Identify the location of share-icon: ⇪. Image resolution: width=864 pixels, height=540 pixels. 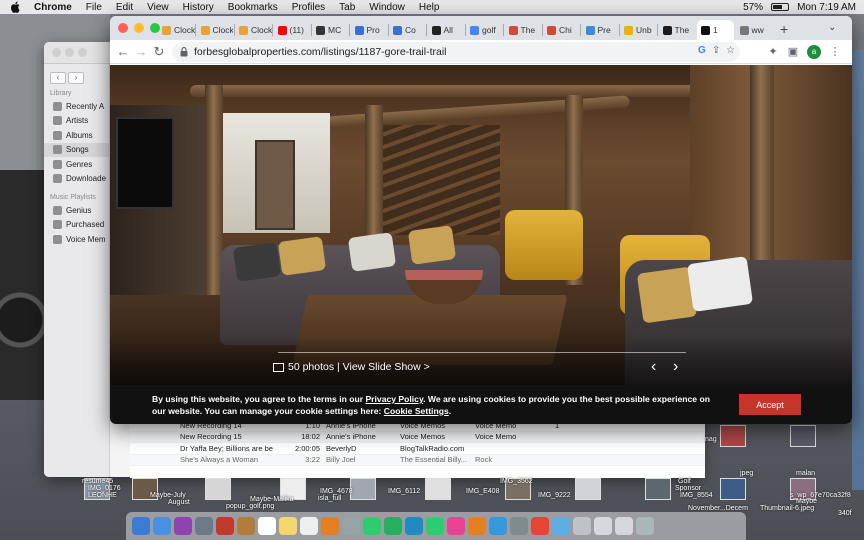
(716, 50).